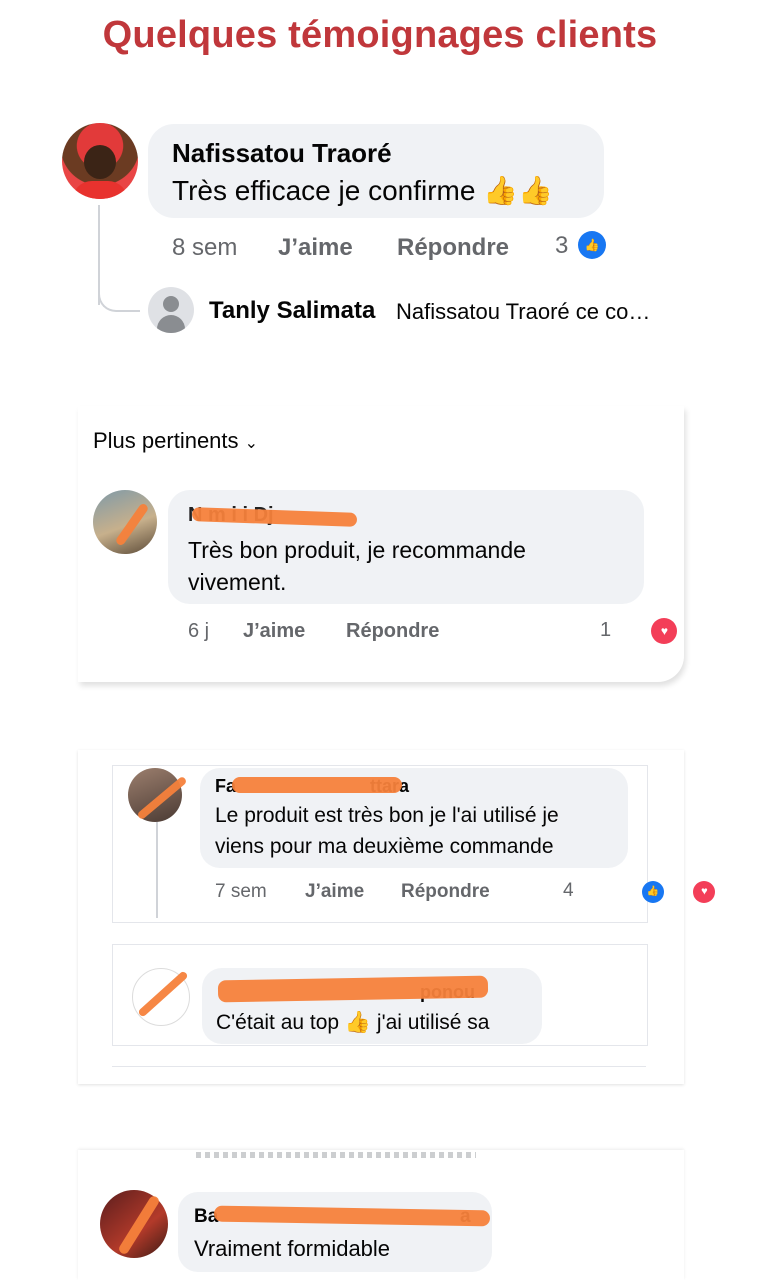 This screenshot has height=1280, width=760. Describe the element at coordinates (379, 1072) in the screenshot. I see `comment-frame` at that location.